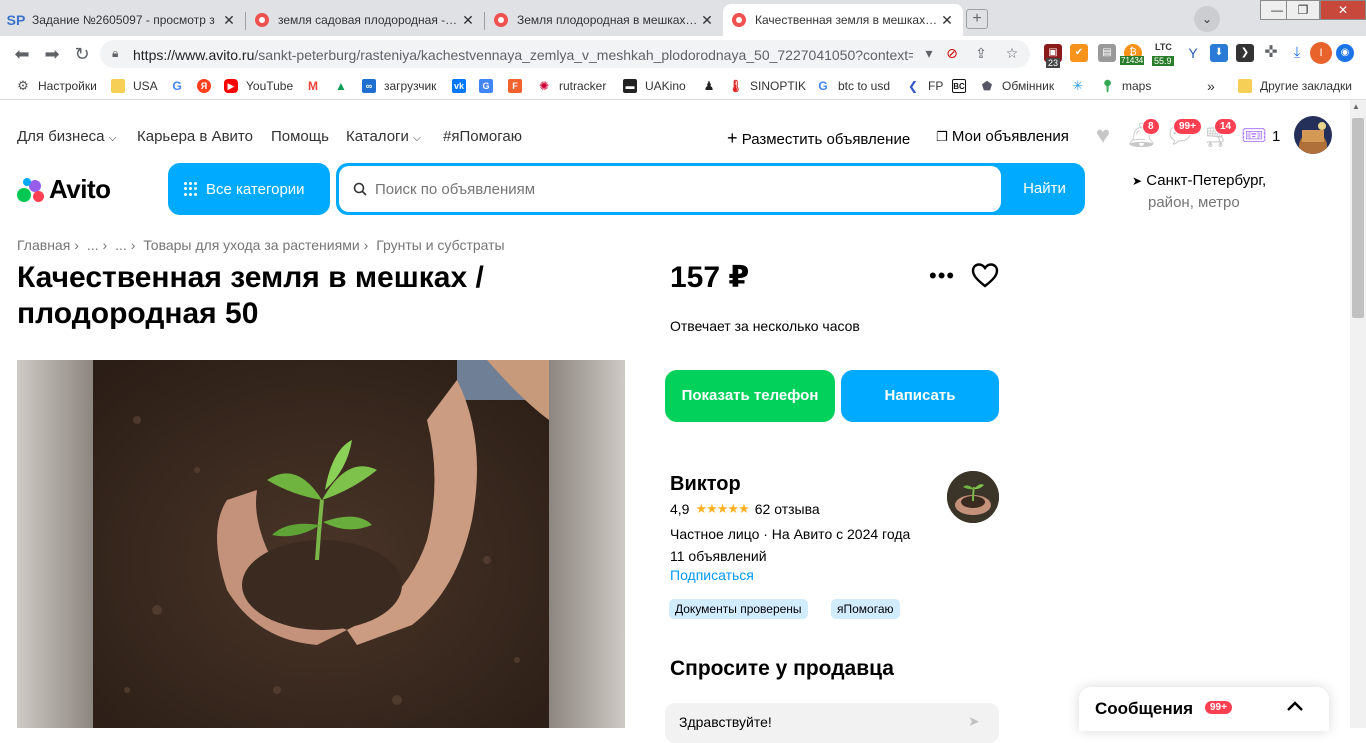 This screenshot has height=743, width=1366. Describe the element at coordinates (463, 86) in the screenshot. I see `bookmark-vk: vk` at that location.